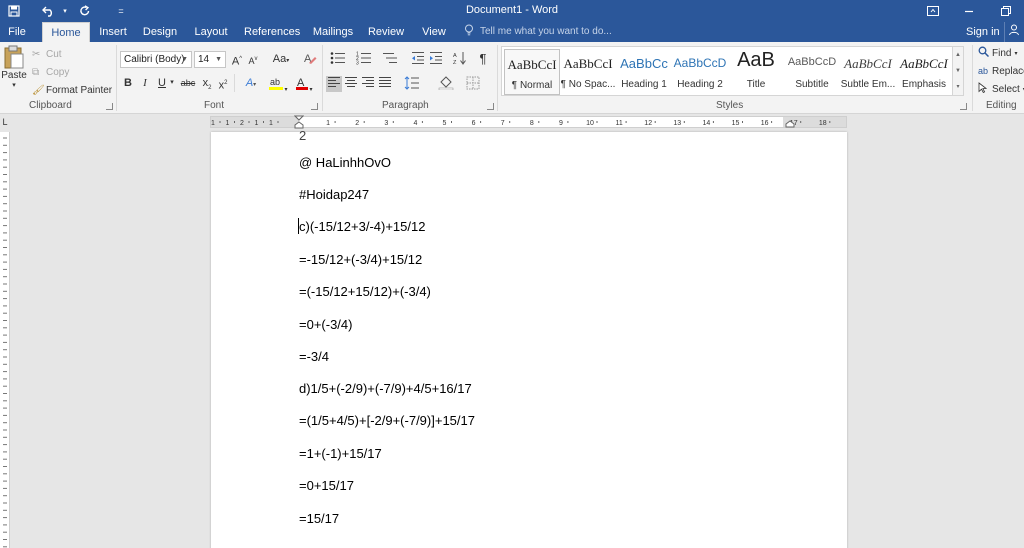 The height and width of the screenshot is (548, 1024). Describe the element at coordinates (924, 84) in the screenshot. I see `style-name: Emphasis` at that location.